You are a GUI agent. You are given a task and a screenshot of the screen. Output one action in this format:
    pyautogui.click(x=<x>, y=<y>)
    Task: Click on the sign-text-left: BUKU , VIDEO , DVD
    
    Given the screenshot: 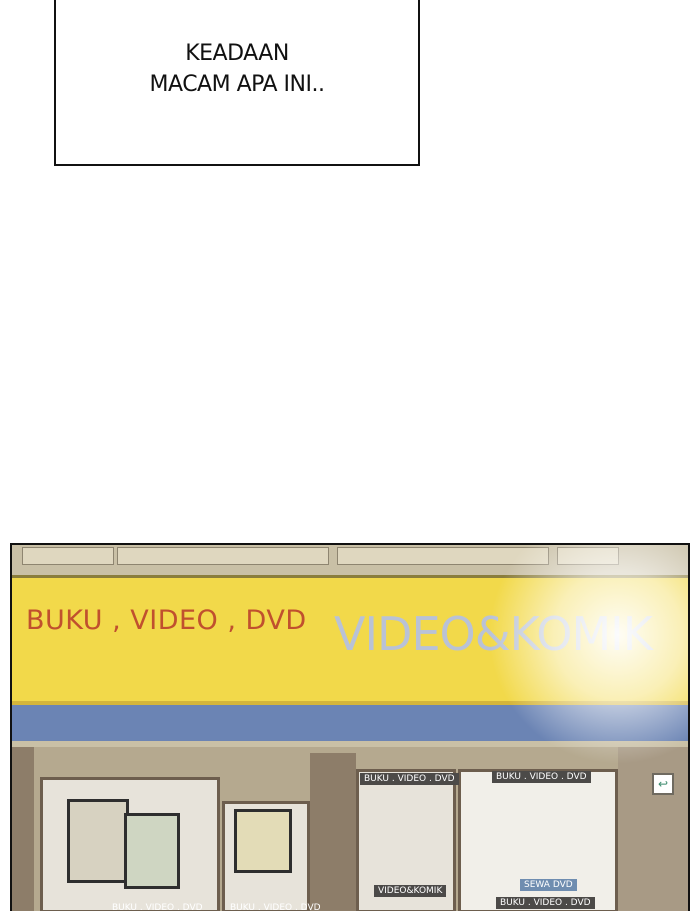 What is the action you would take?
    pyautogui.click(x=166, y=620)
    